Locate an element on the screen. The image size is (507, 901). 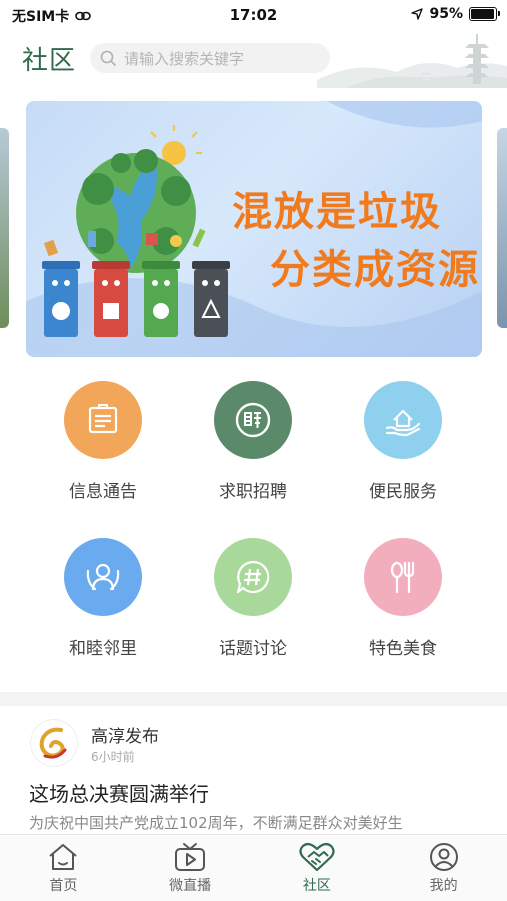
service-recruit-circle is located at coordinates (253, 420).